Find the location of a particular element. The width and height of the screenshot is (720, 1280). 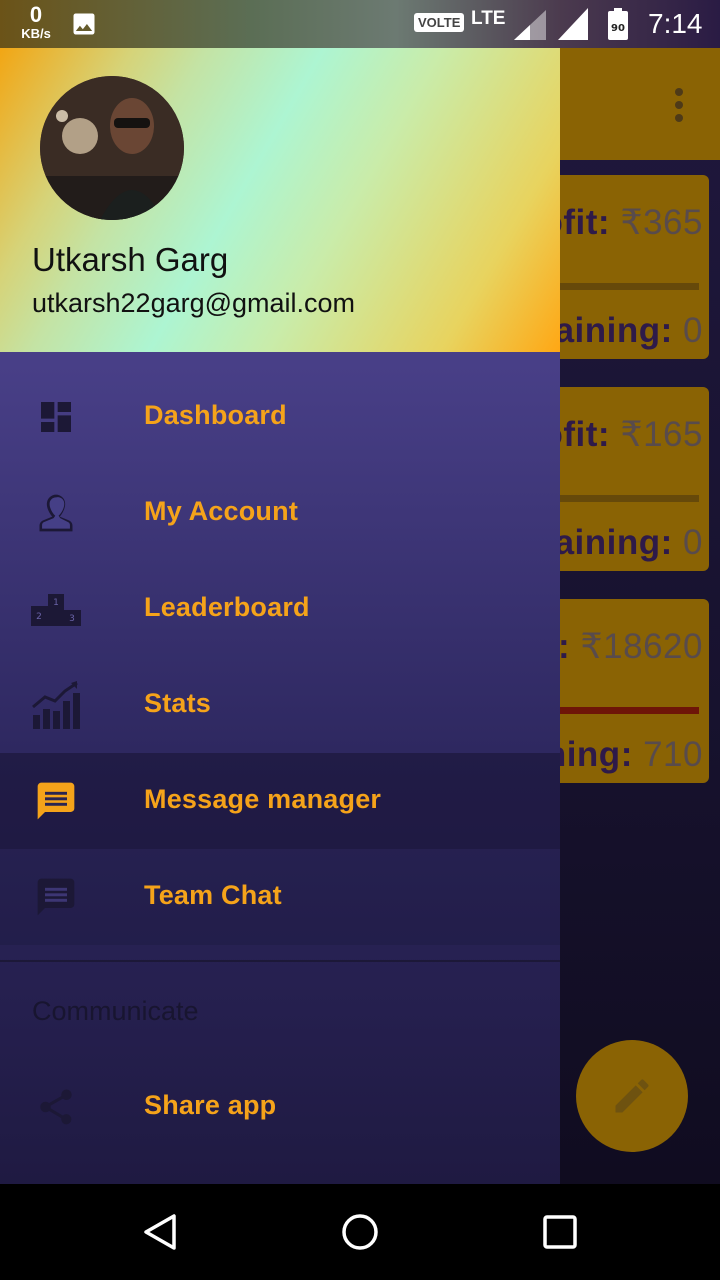

back-button is located at coordinates (160, 1232).